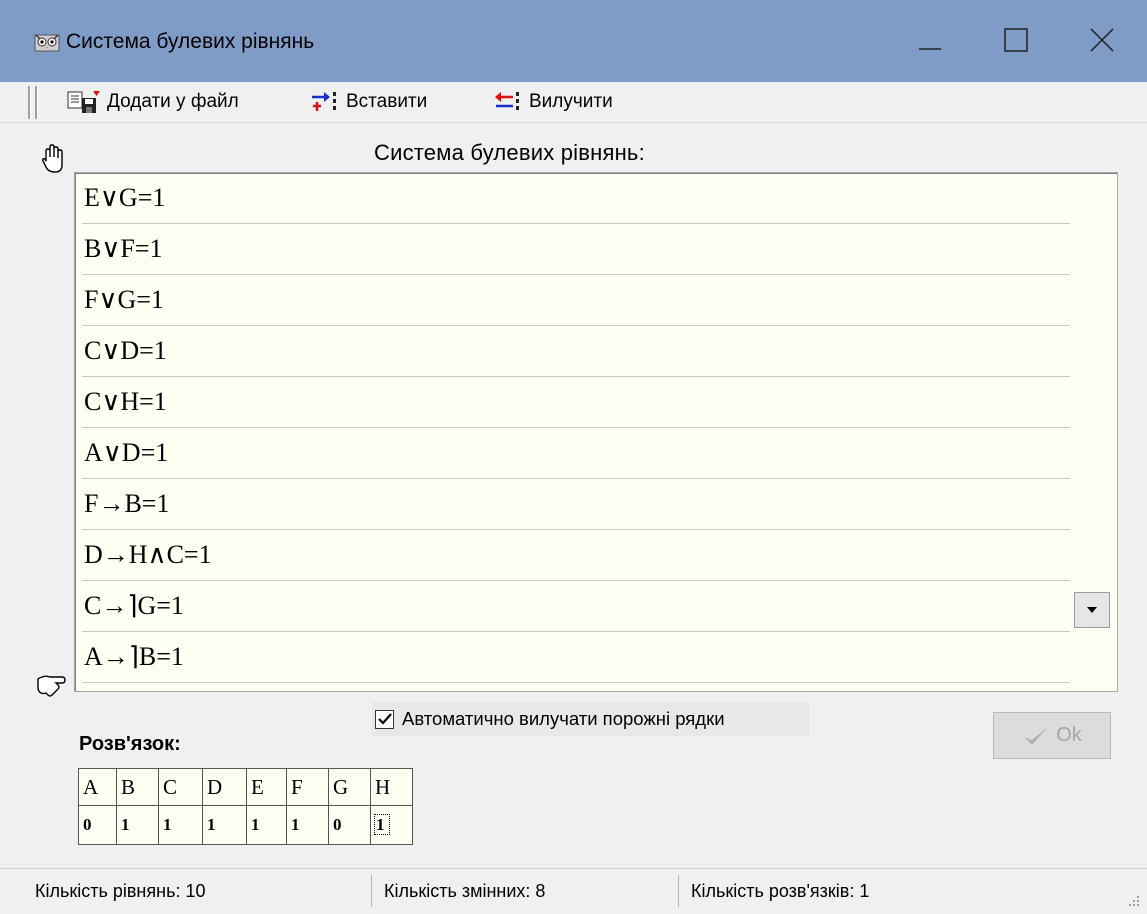 The image size is (1147, 914). Describe the element at coordinates (382, 824) in the screenshot. I see `focused-cell-text: 1` at that location.